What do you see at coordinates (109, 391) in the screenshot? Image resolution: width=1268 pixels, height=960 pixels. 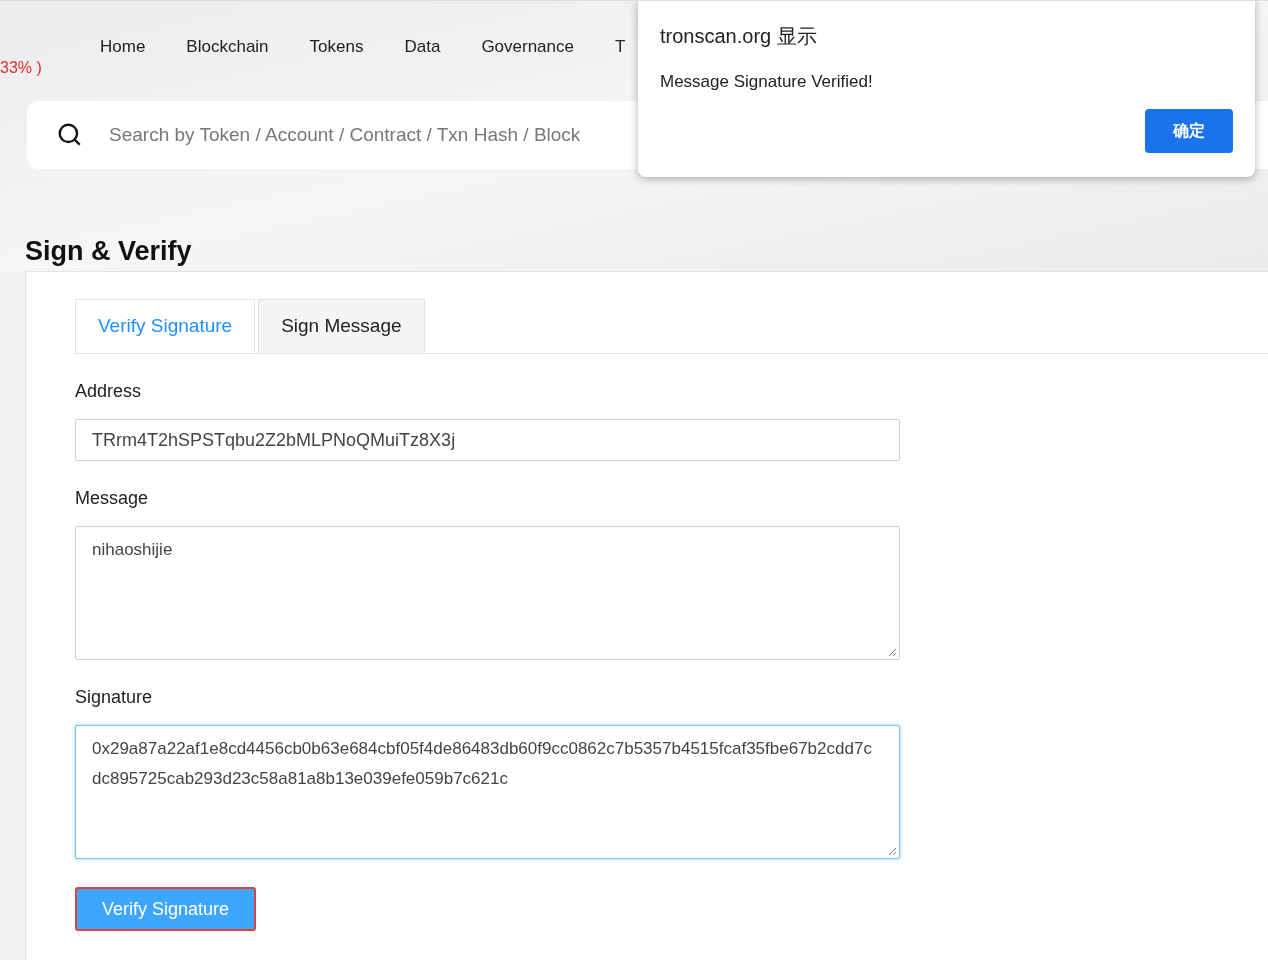 I see `field-label: Address` at bounding box center [109, 391].